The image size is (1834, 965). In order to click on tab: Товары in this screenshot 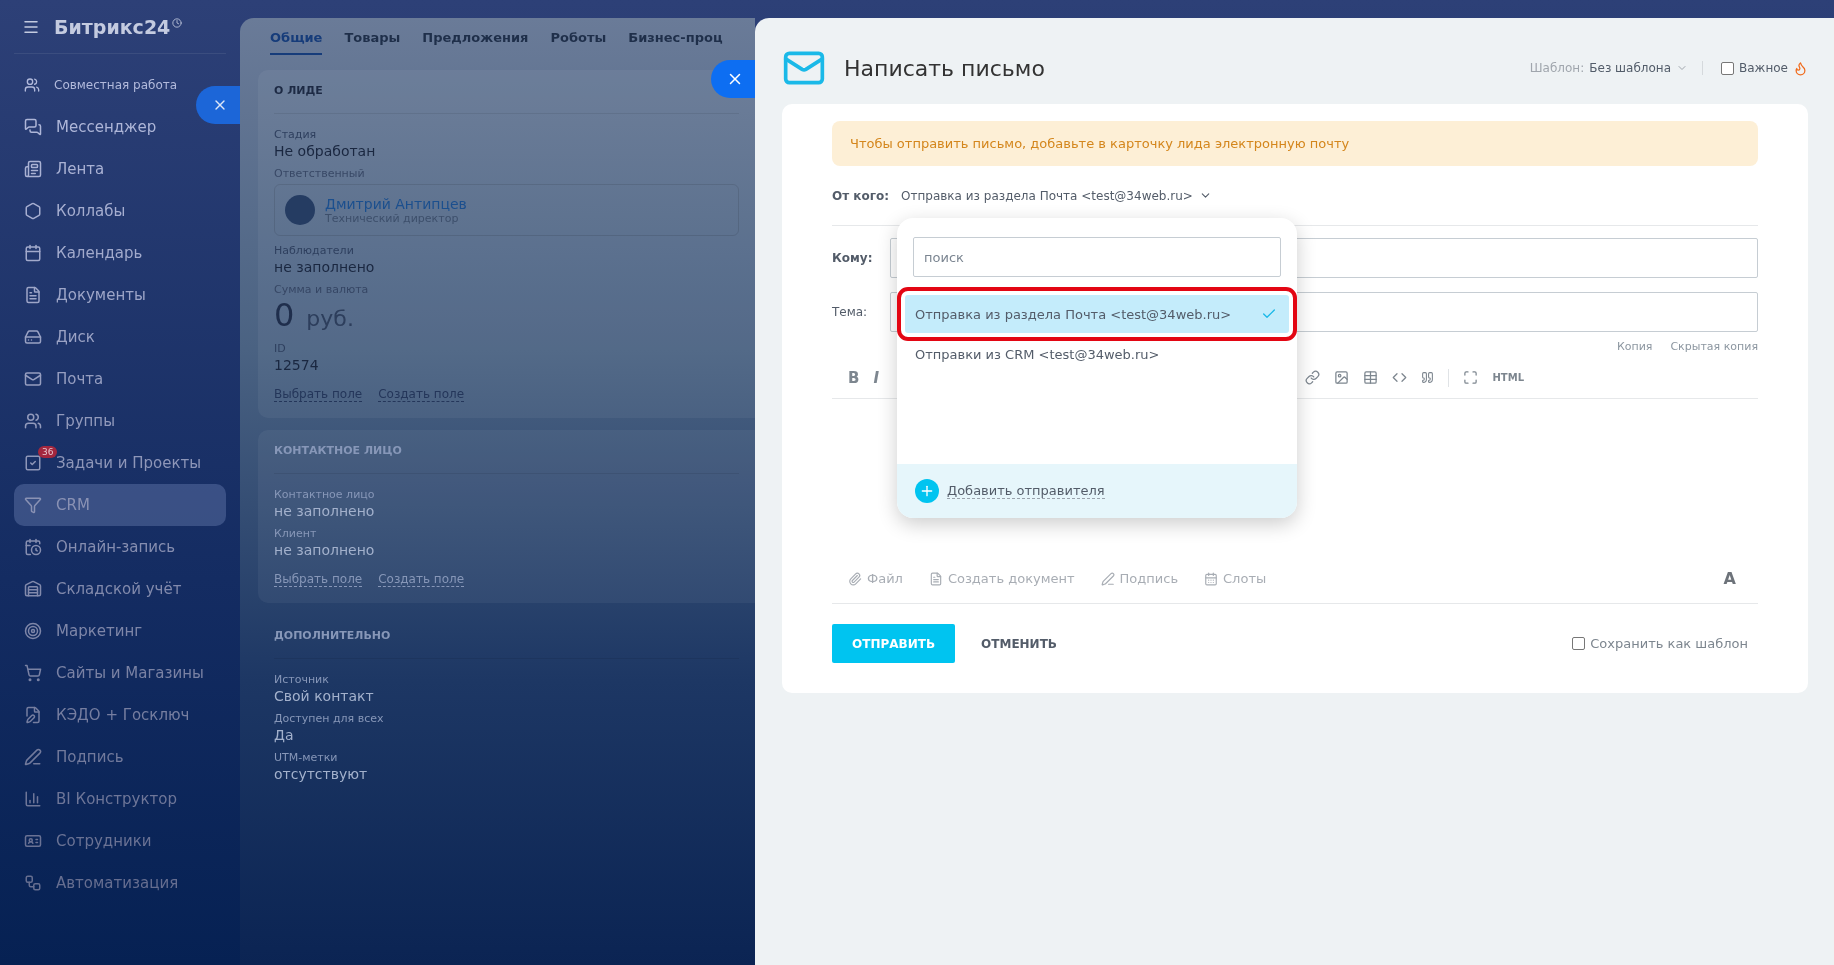, I will do `click(372, 38)`.